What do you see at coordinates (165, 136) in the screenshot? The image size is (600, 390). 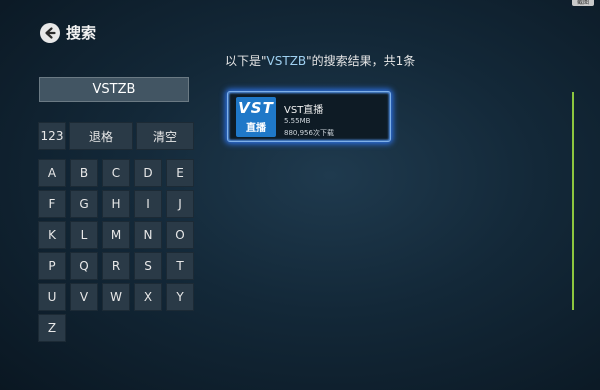 I see `clear-key: 清空` at bounding box center [165, 136].